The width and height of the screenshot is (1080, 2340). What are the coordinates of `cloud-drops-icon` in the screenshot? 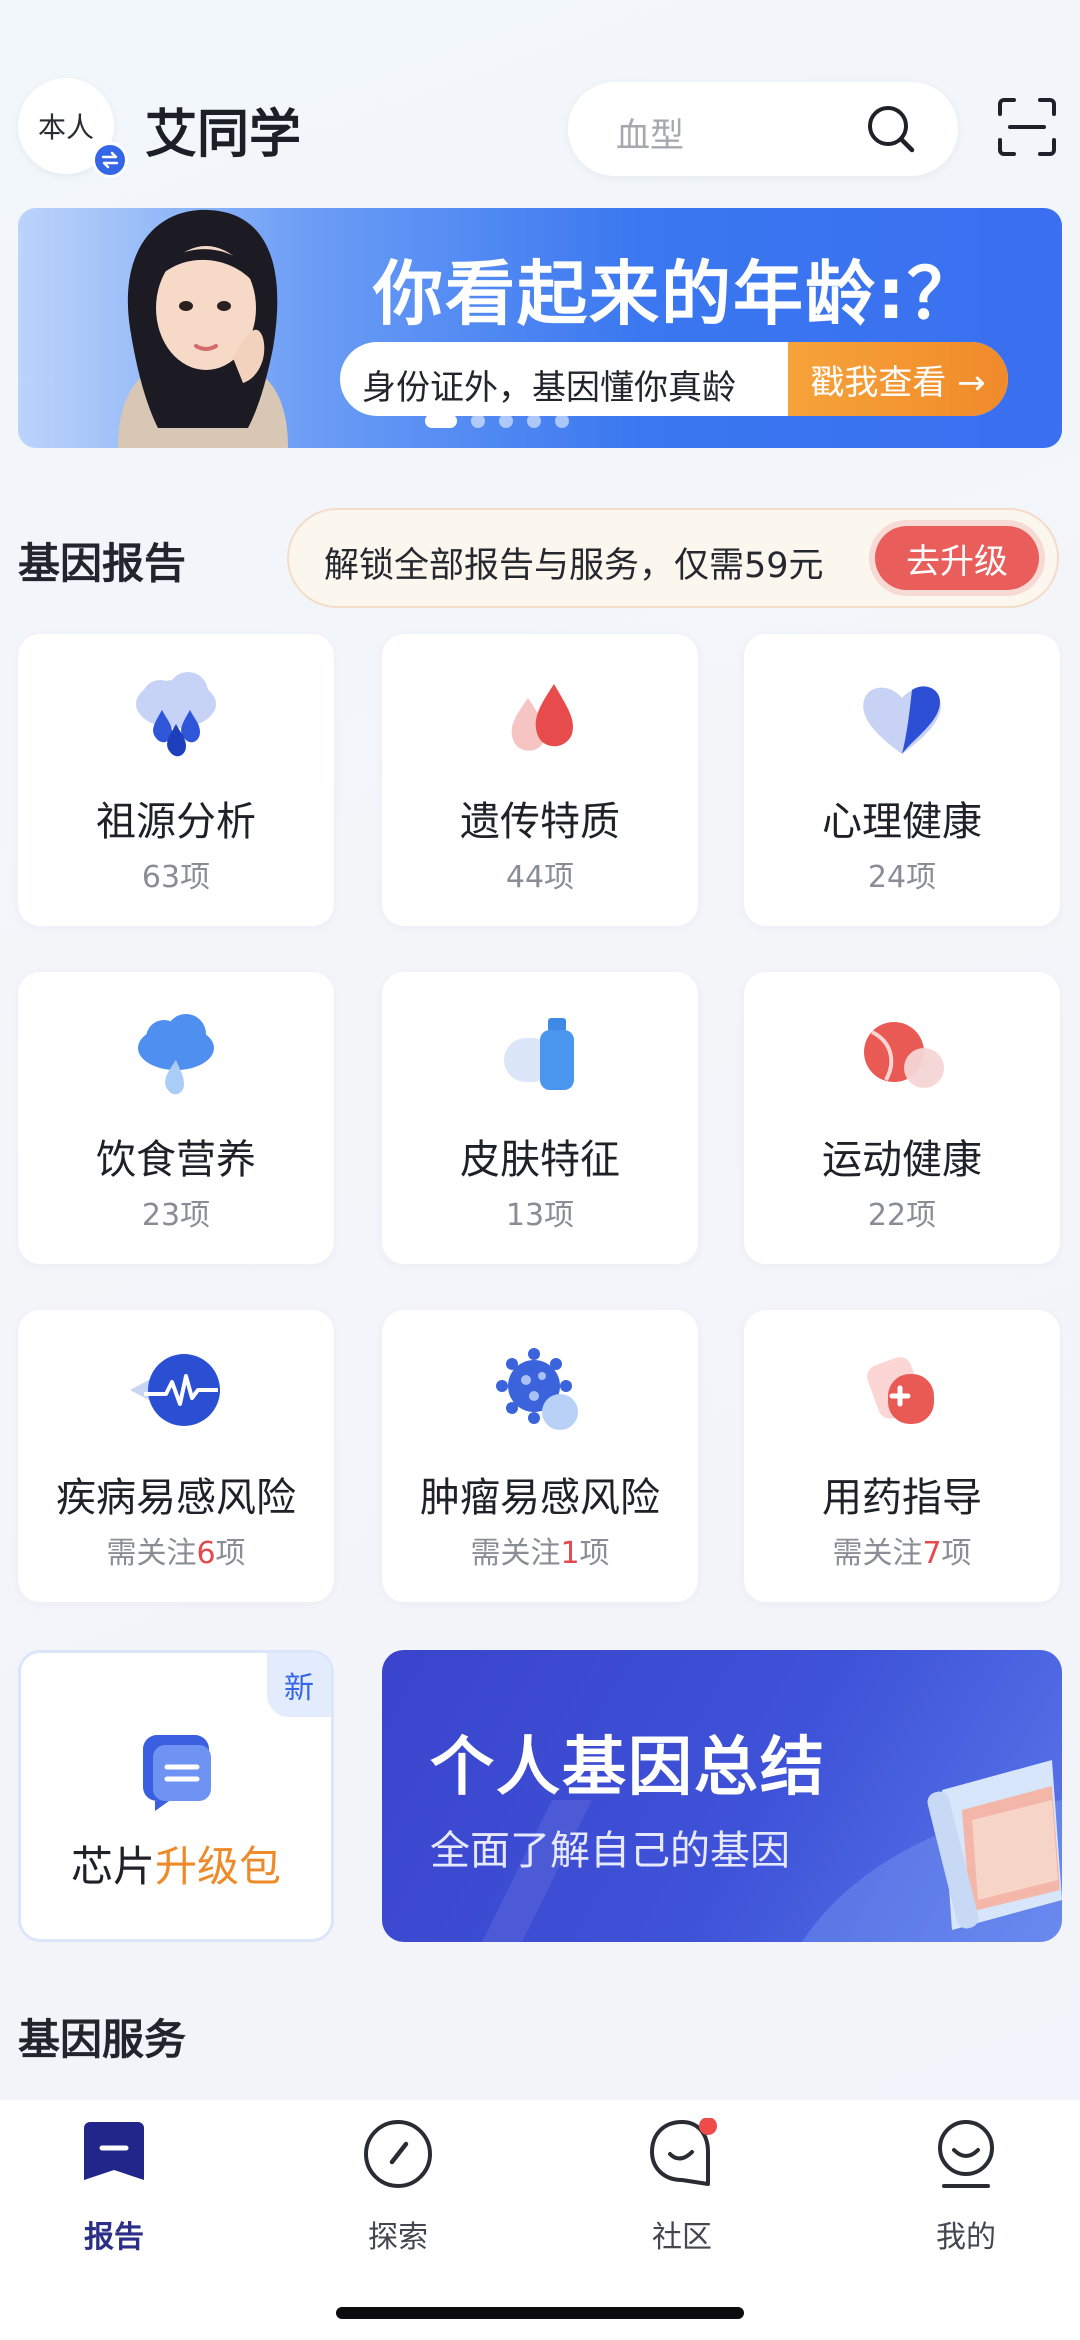 It's located at (176, 714).